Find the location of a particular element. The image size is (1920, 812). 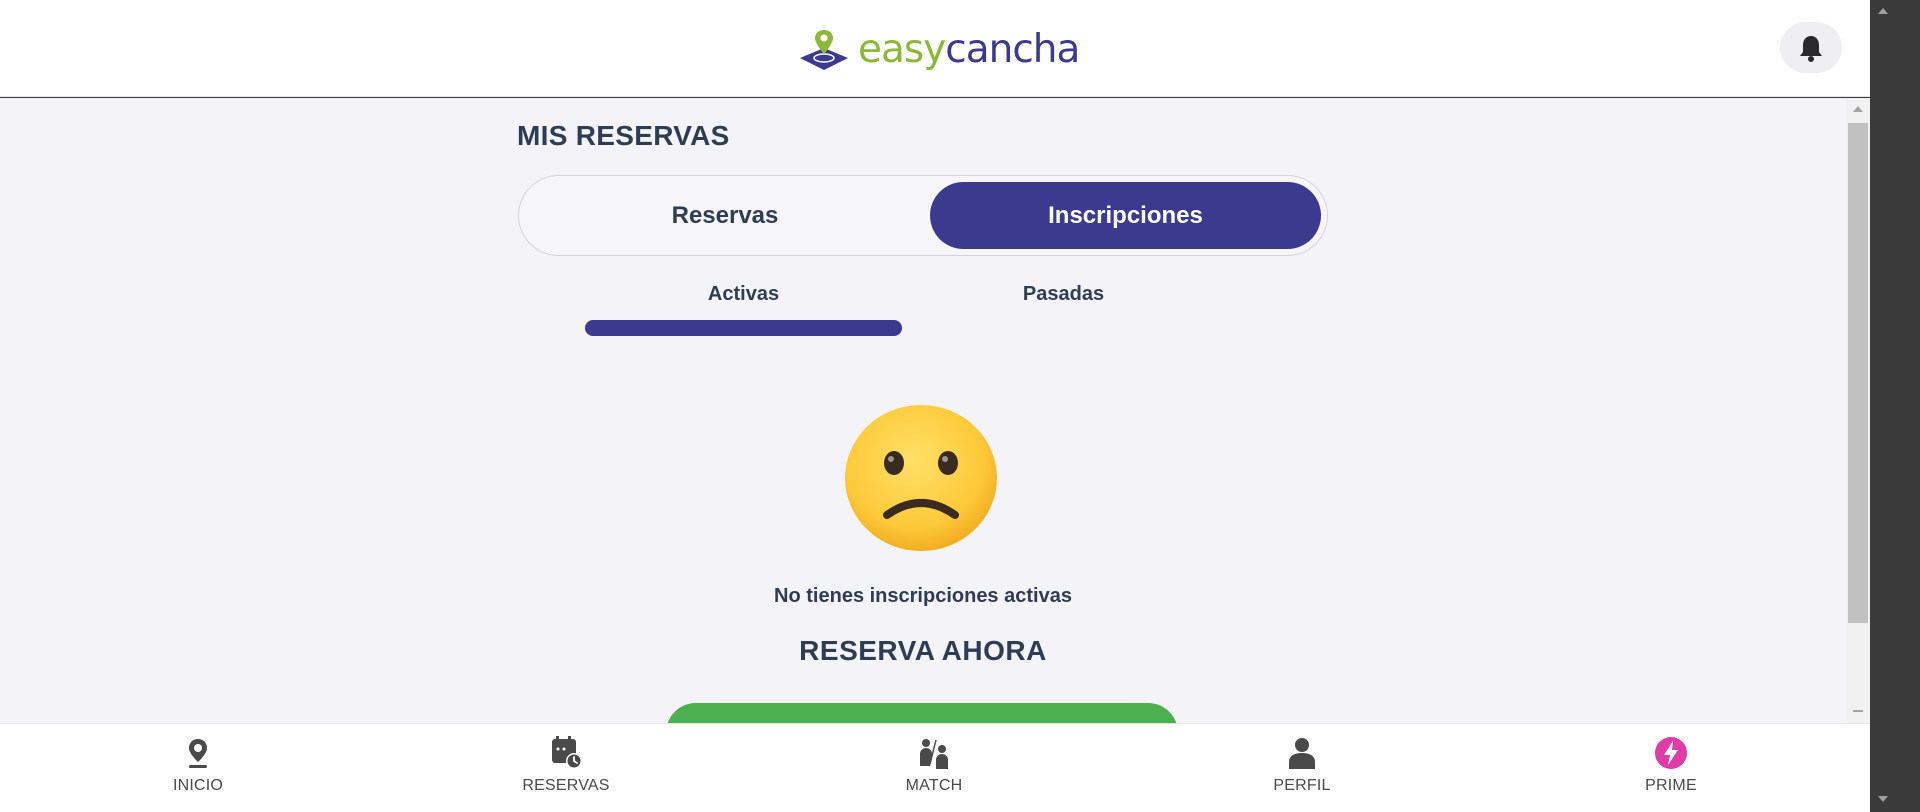

page-title: MIS RESERVAS is located at coordinates (623, 135).